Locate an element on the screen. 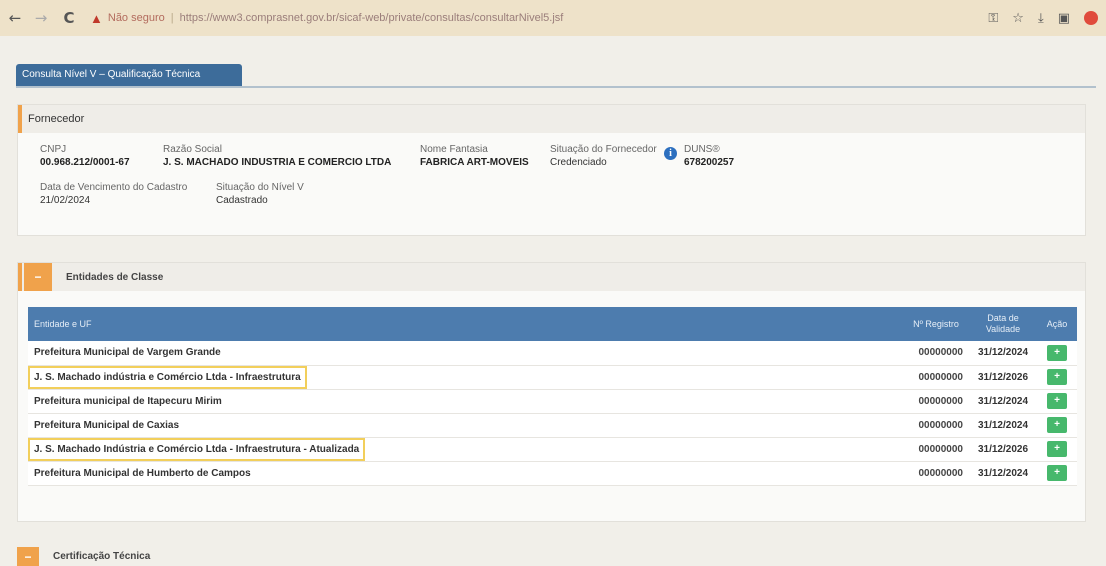 This screenshot has height=566, width=1106. situacao-label: Situação do Fornecedor is located at coordinates (603, 149).